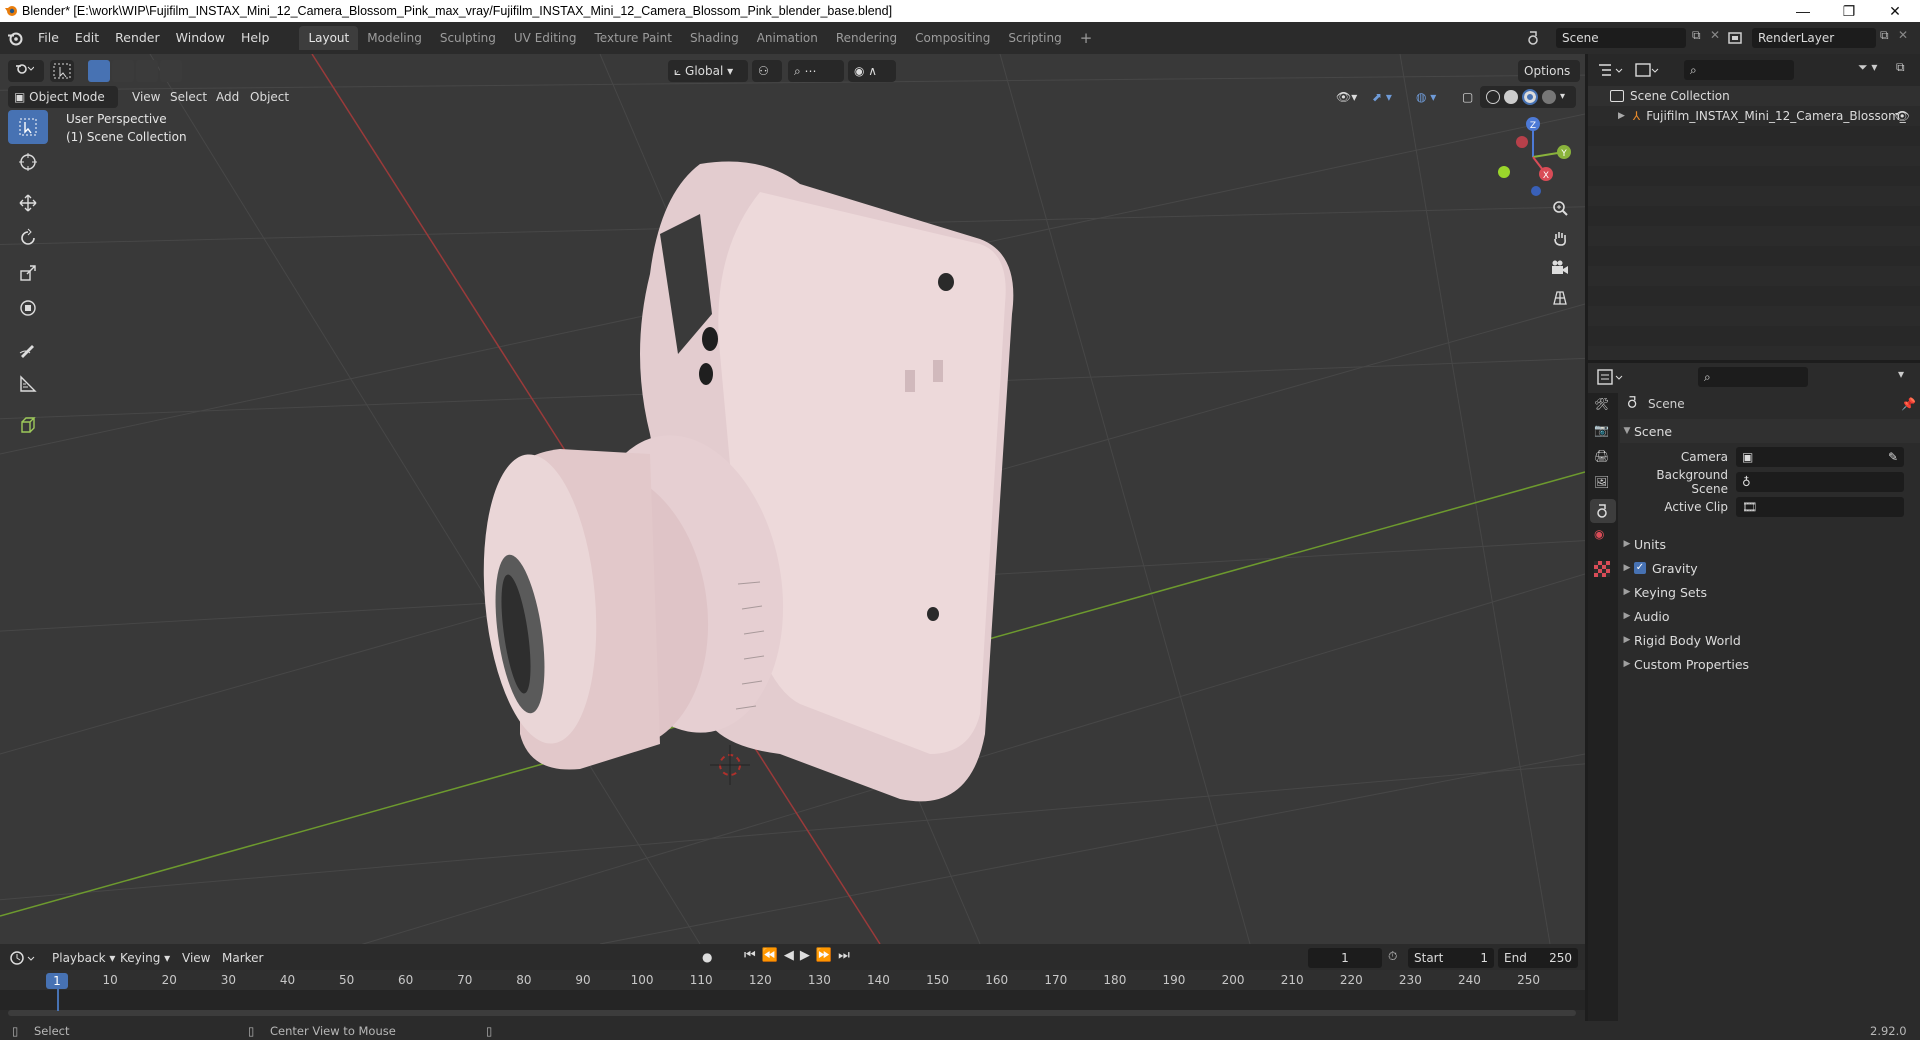 This screenshot has height=1040, width=1920. I want to click on new-collection-icon: ⧉, so click(1900, 67).